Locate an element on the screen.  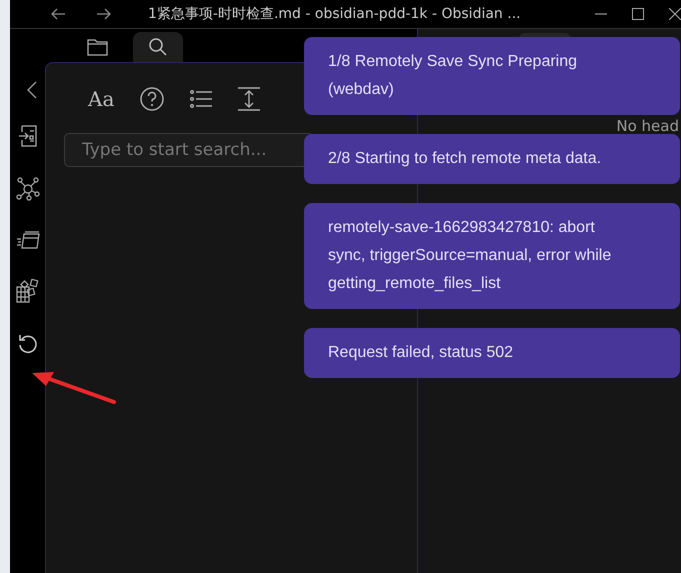
notification-toast: 2/8 Starting to fetch remote meta data. is located at coordinates (492, 159).